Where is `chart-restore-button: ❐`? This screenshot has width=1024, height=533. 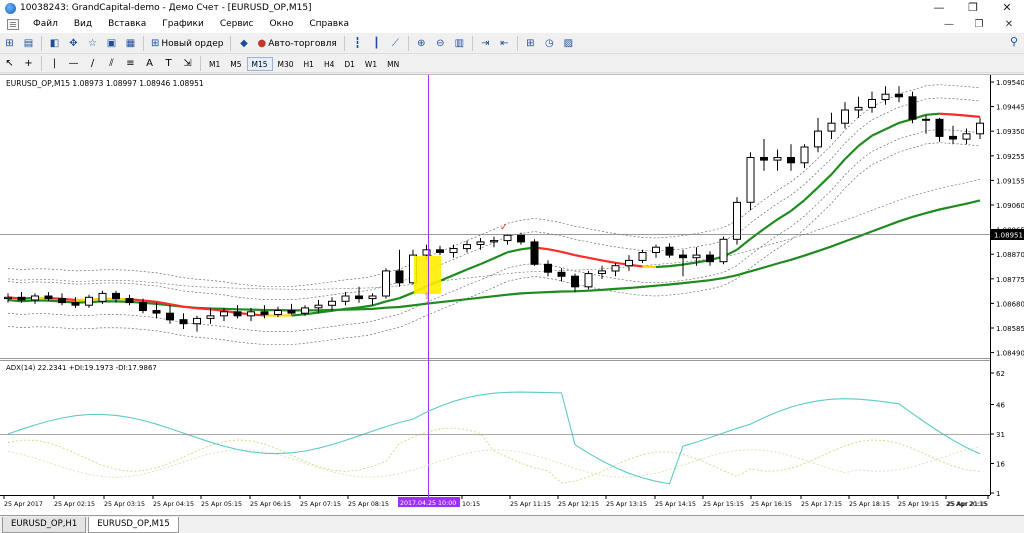
chart-restore-button: ❐ is located at coordinates (979, 24).